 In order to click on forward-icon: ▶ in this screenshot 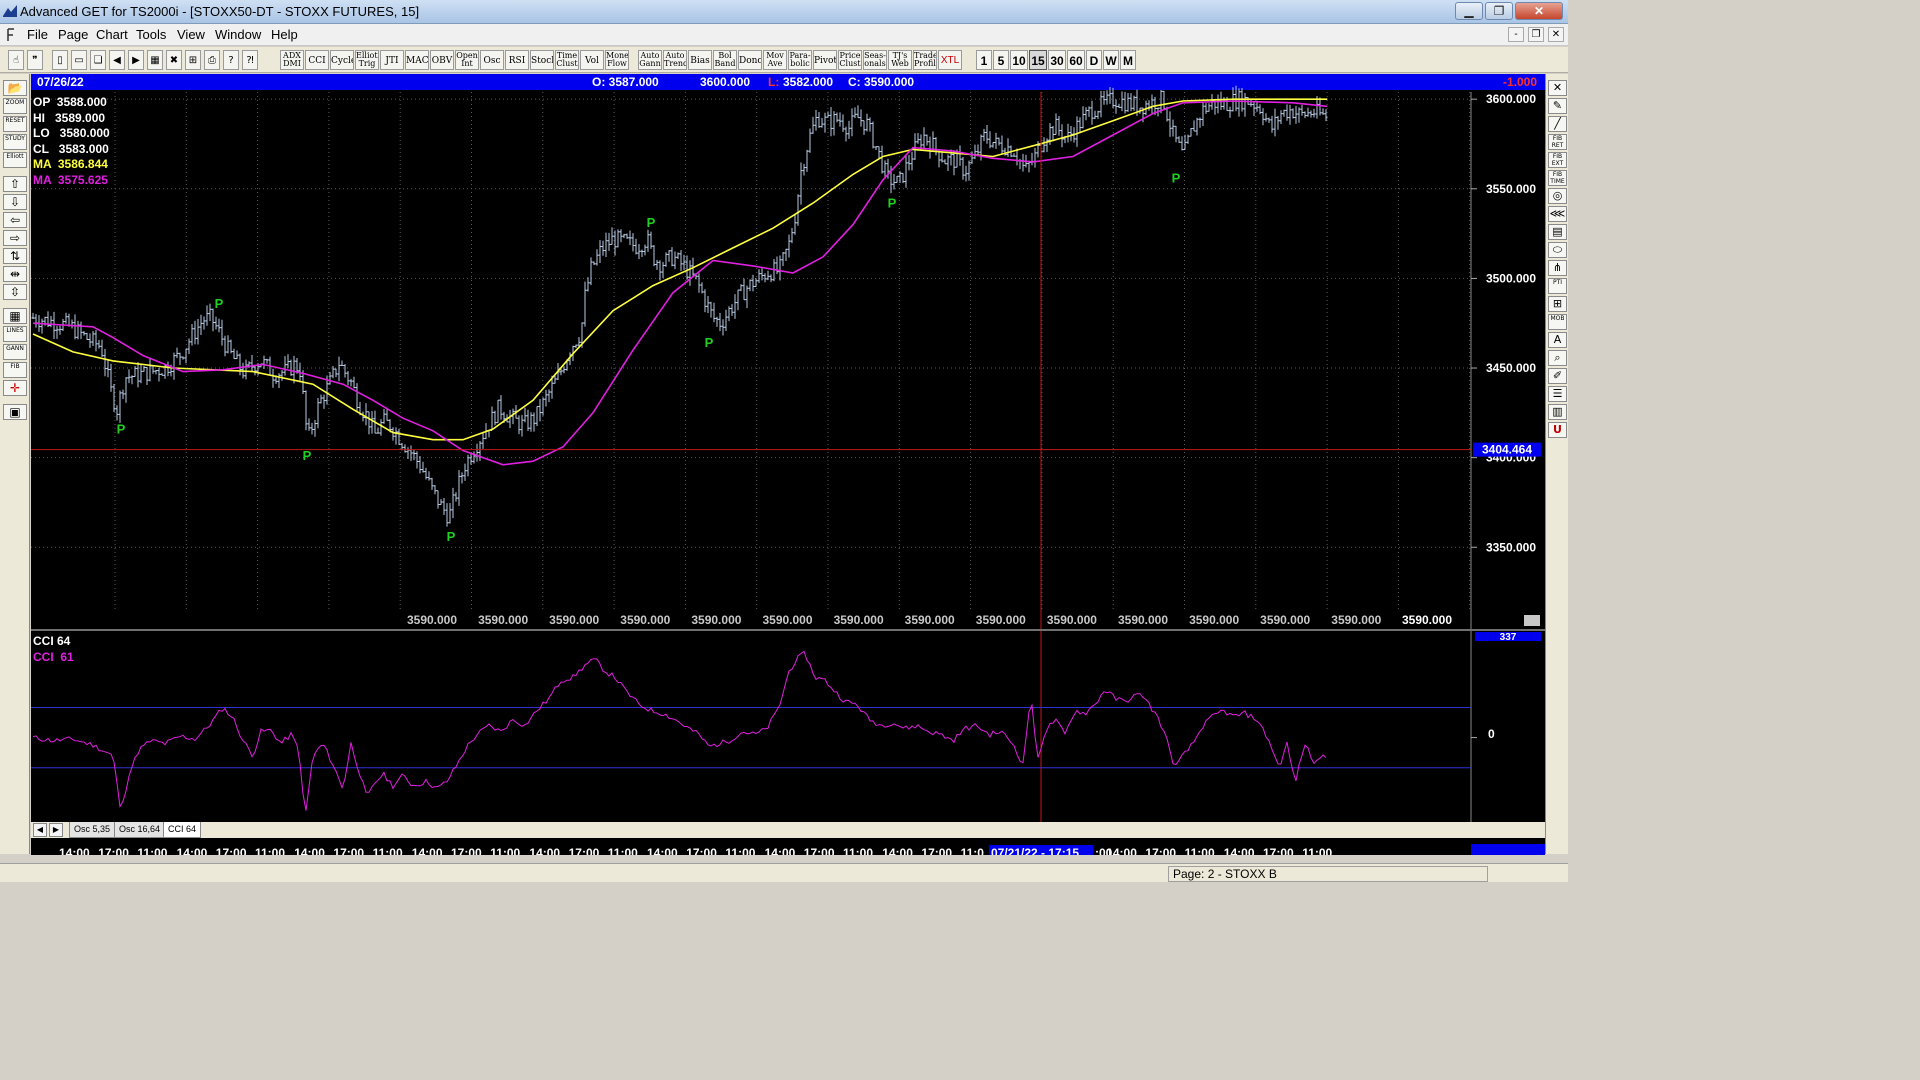, I will do `click(136, 60)`.